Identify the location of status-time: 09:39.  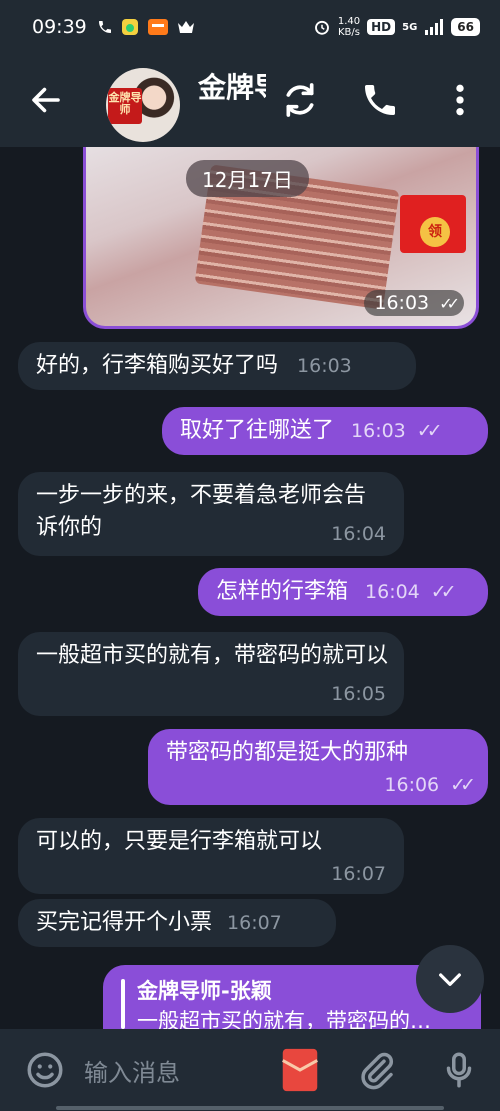
(59, 27).